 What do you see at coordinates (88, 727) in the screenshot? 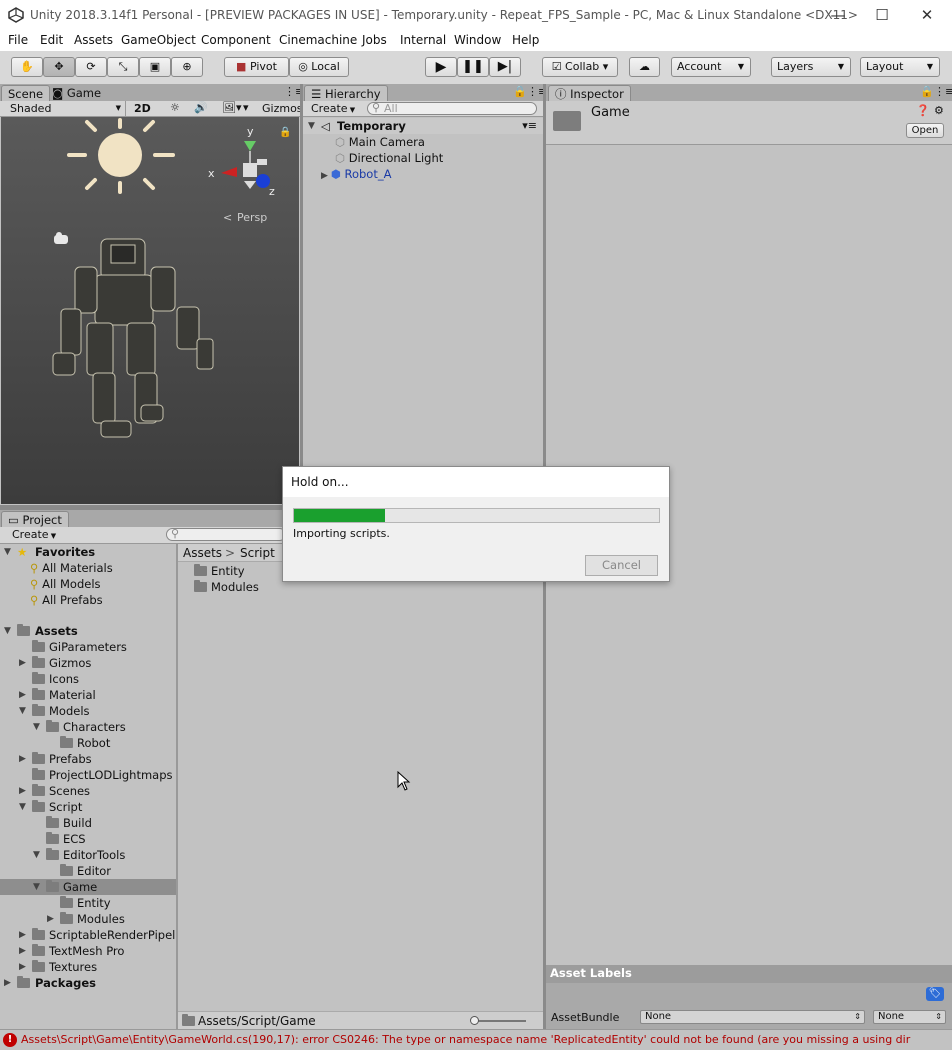
I see `project-tree-item: ▼ Characters` at bounding box center [88, 727].